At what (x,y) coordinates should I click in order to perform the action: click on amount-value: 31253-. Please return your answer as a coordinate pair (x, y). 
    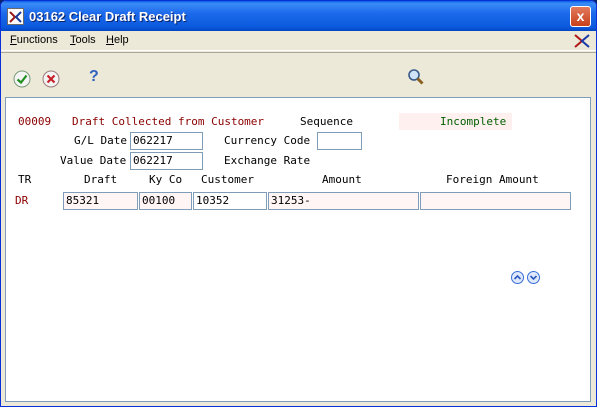
    Looking at the image, I should click on (291, 200).